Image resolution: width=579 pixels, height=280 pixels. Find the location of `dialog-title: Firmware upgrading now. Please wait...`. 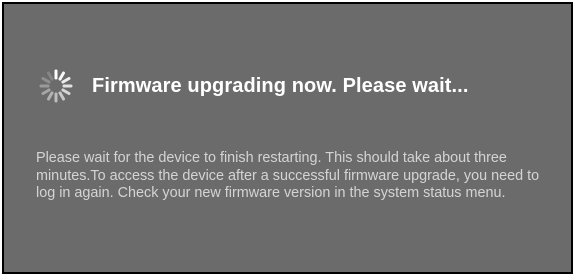

dialog-title: Firmware upgrading now. Please wait... is located at coordinates (280, 85).